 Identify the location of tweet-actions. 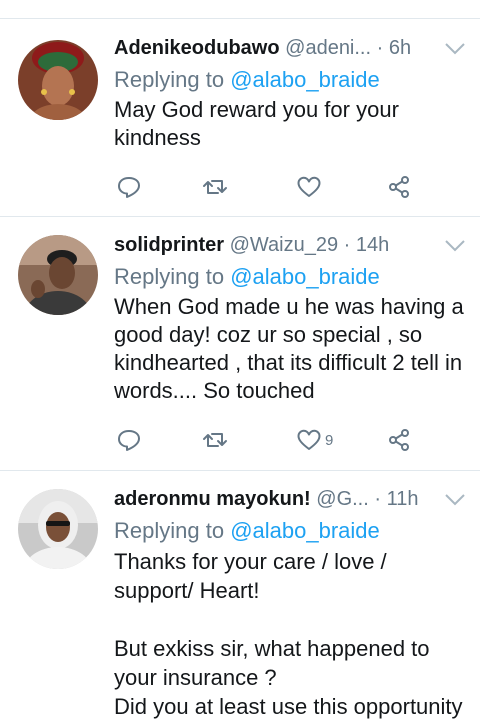
(269, 187).